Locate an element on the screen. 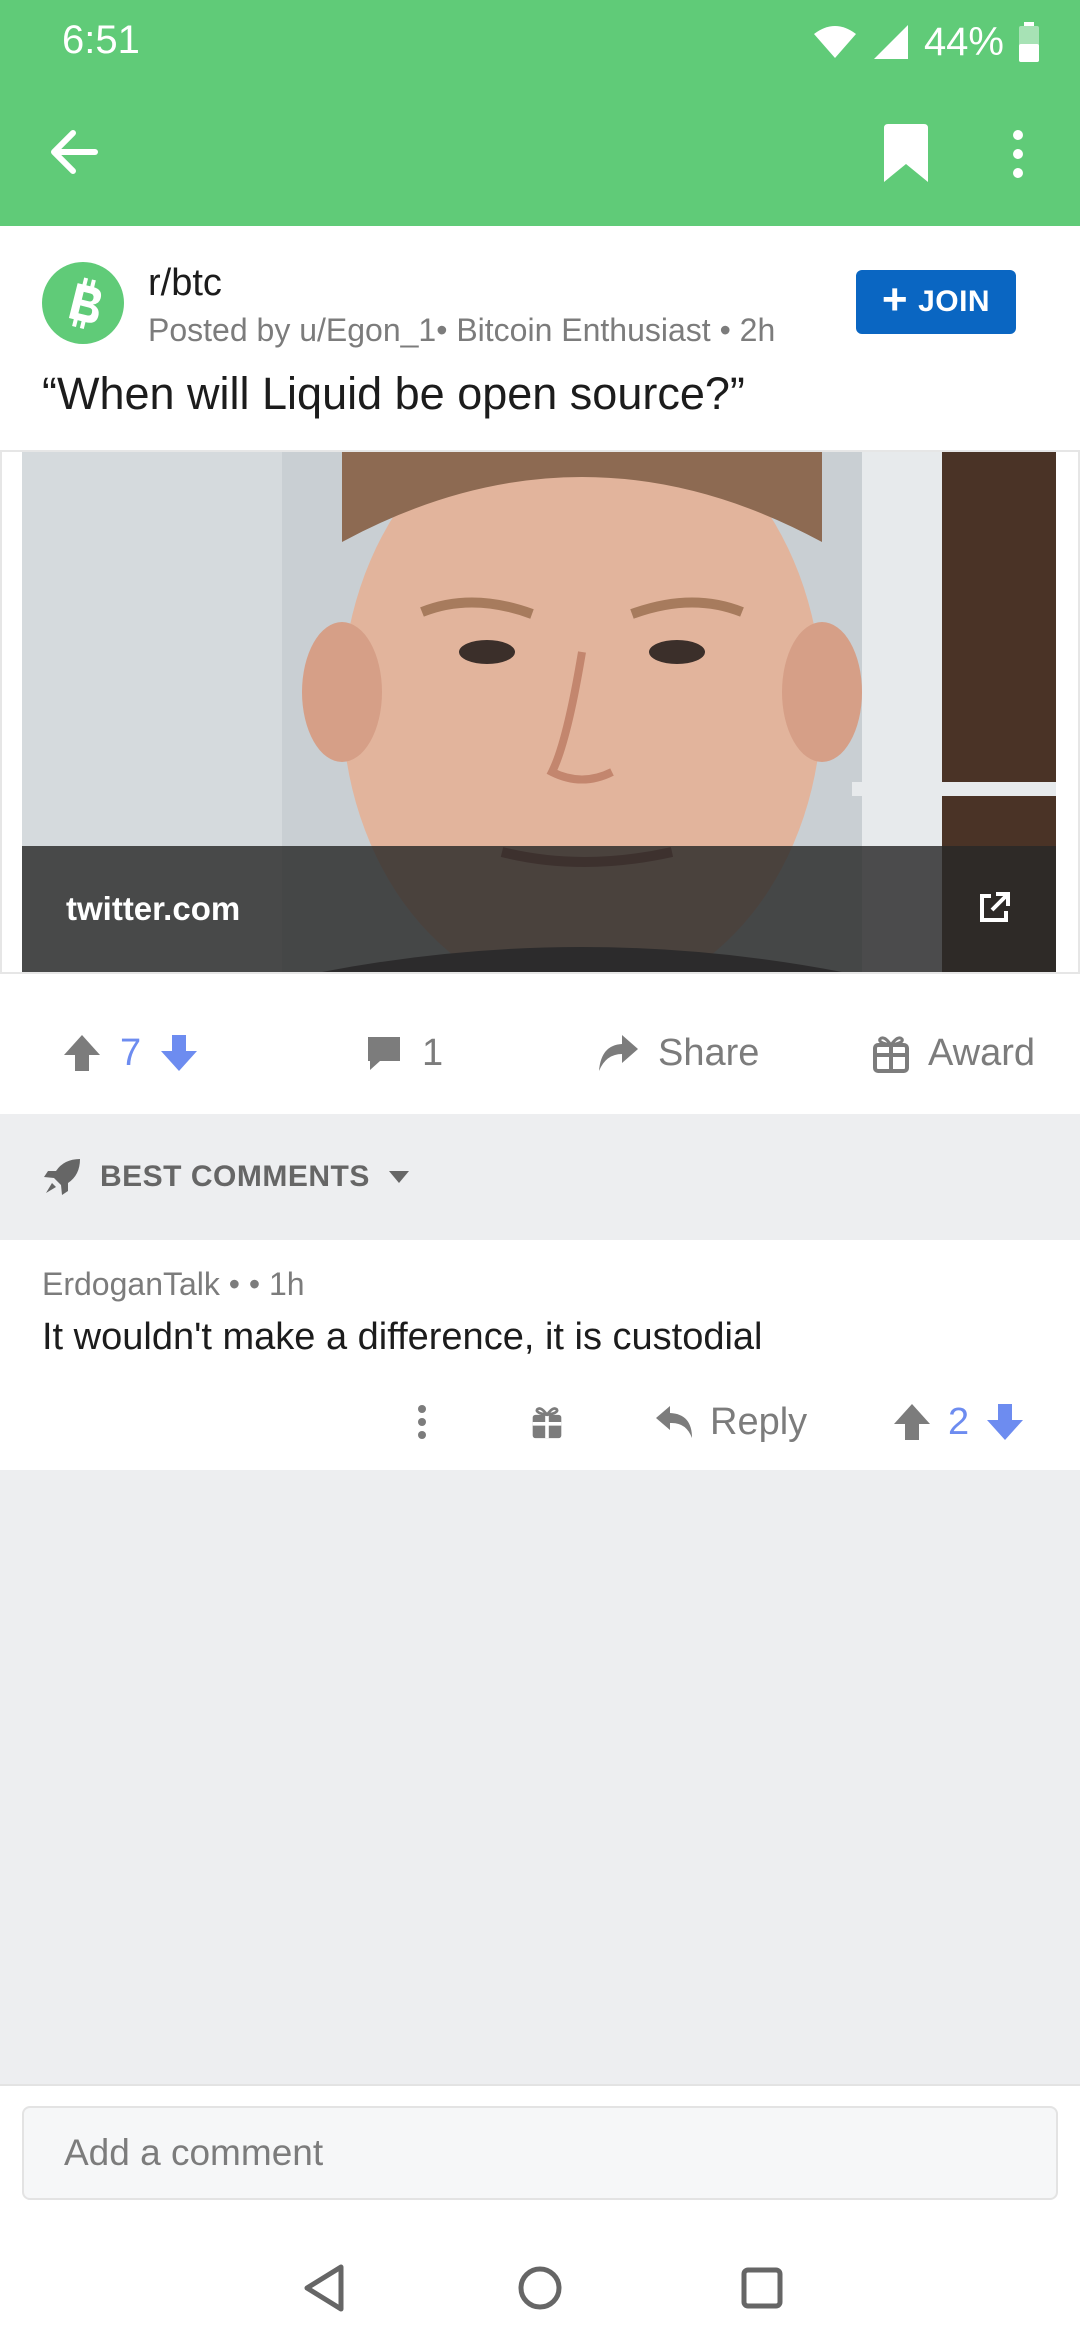 The height and width of the screenshot is (2340, 1080). status-icons: 44% is located at coordinates (926, 42).